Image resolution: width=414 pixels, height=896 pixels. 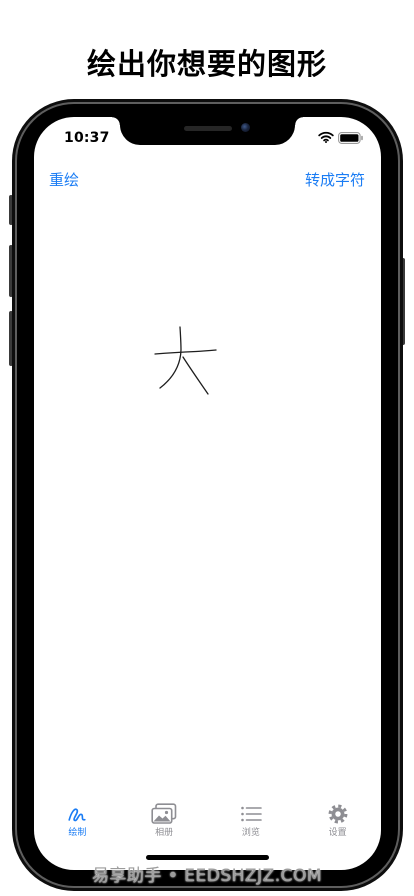 I want to click on tab-draw-label: 绘制, so click(x=77, y=833).